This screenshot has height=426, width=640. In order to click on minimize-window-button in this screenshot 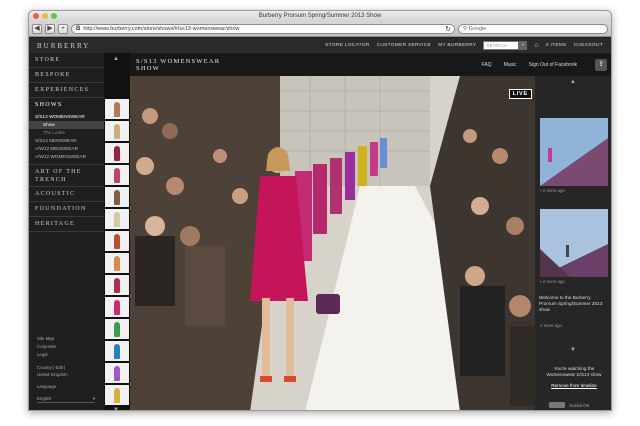, I will do `click(45, 16)`.